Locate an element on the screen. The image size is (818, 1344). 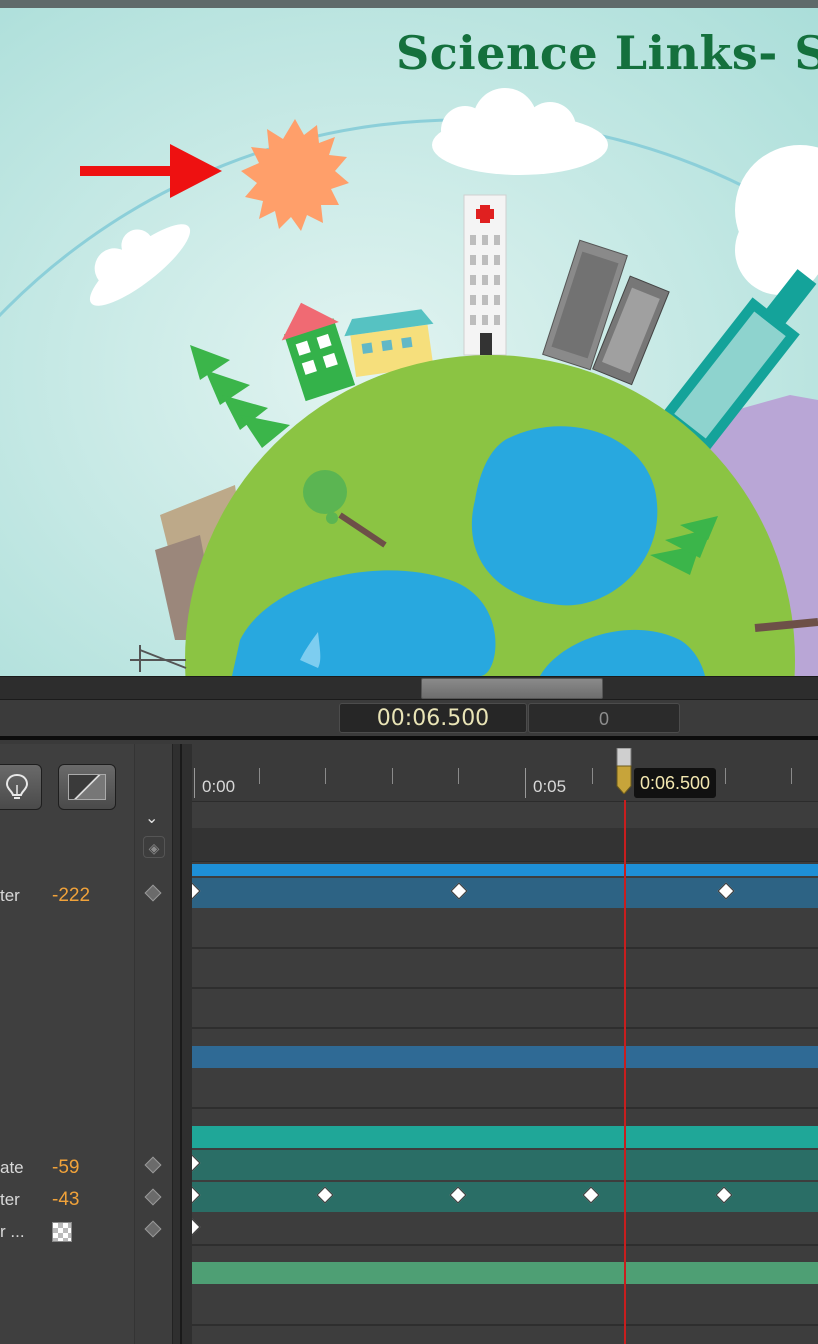
section-header-strip is located at coordinates (505, 845).